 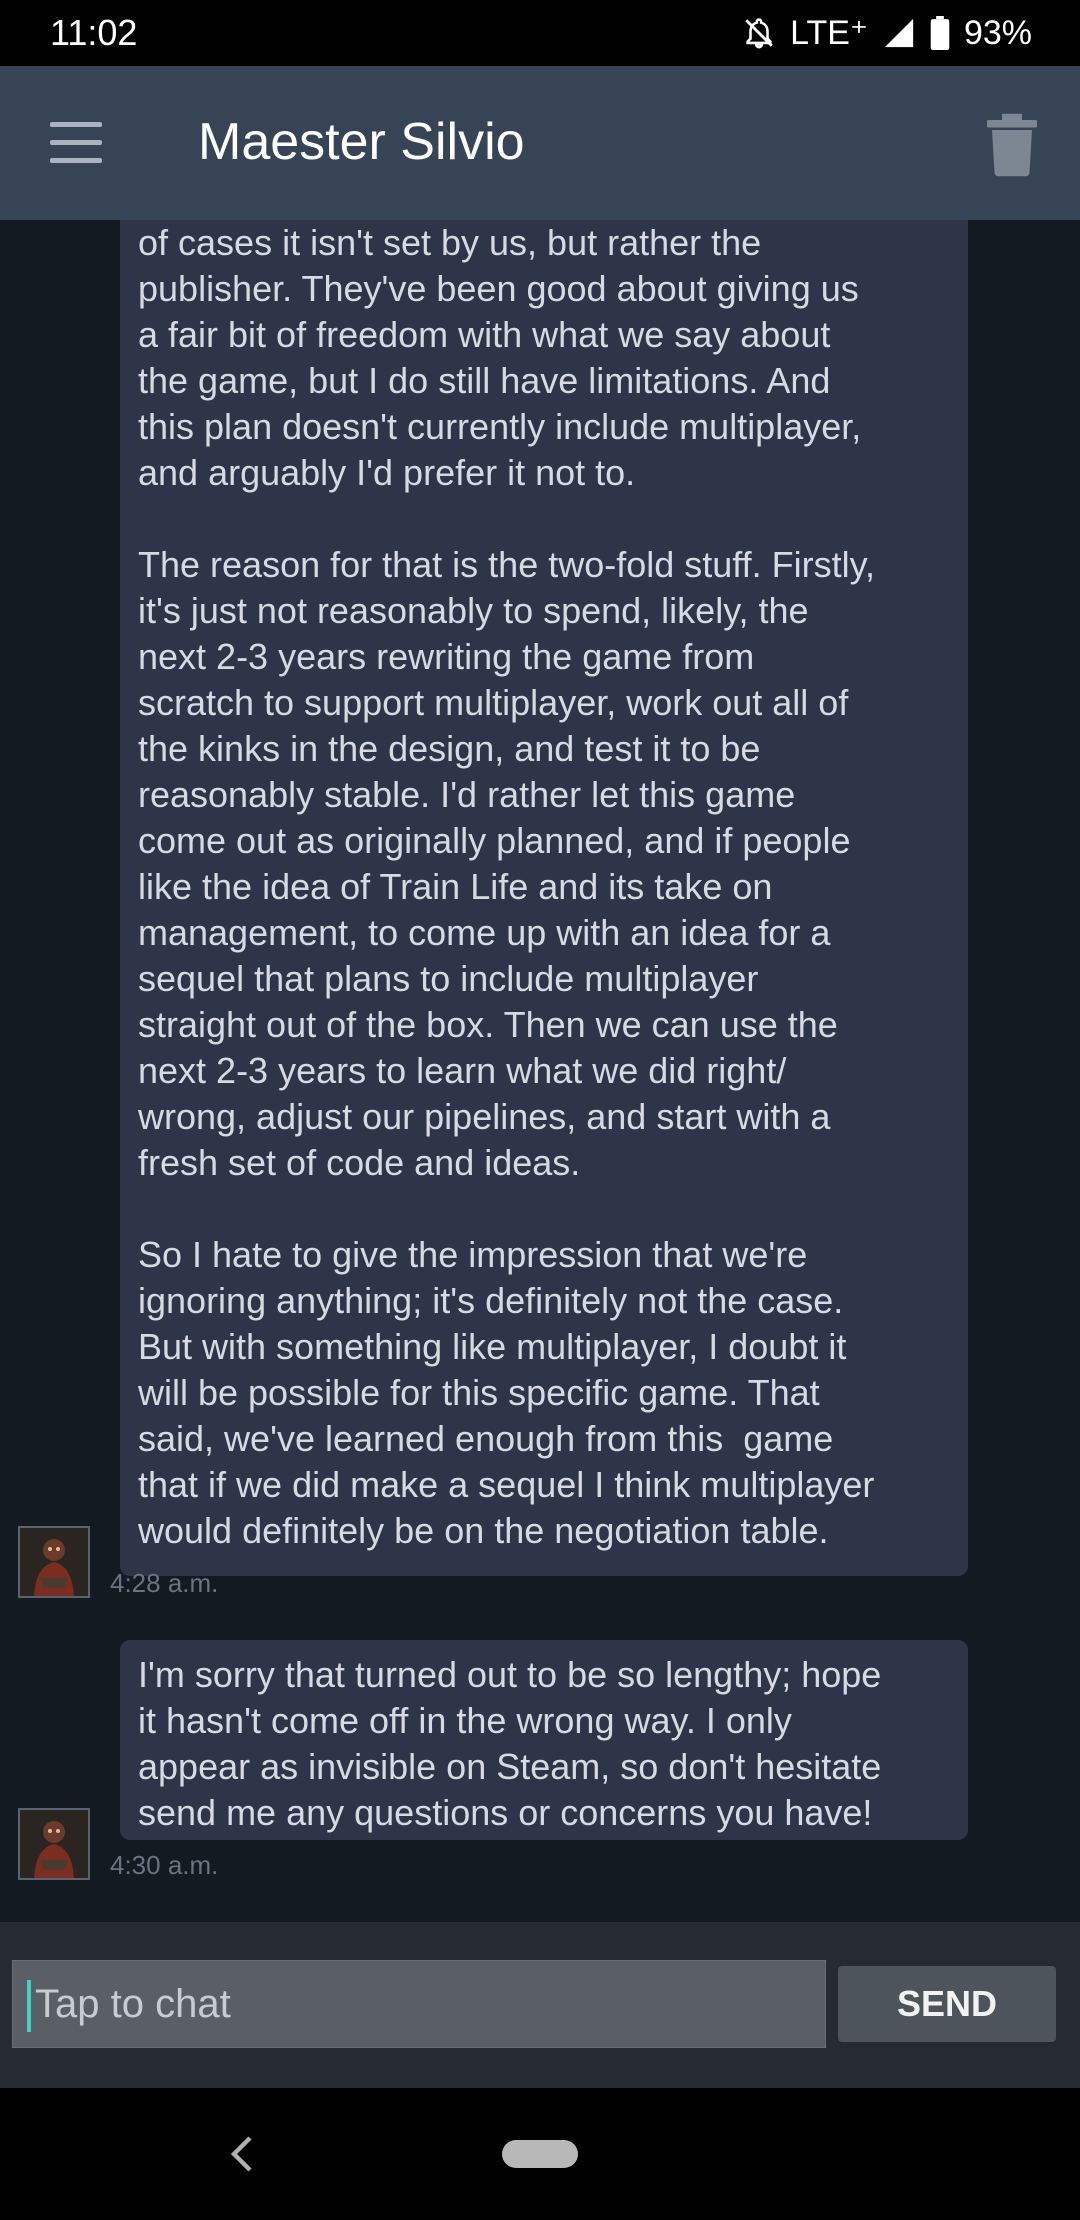 What do you see at coordinates (759, 33) in the screenshot?
I see `notifications-off-icon` at bounding box center [759, 33].